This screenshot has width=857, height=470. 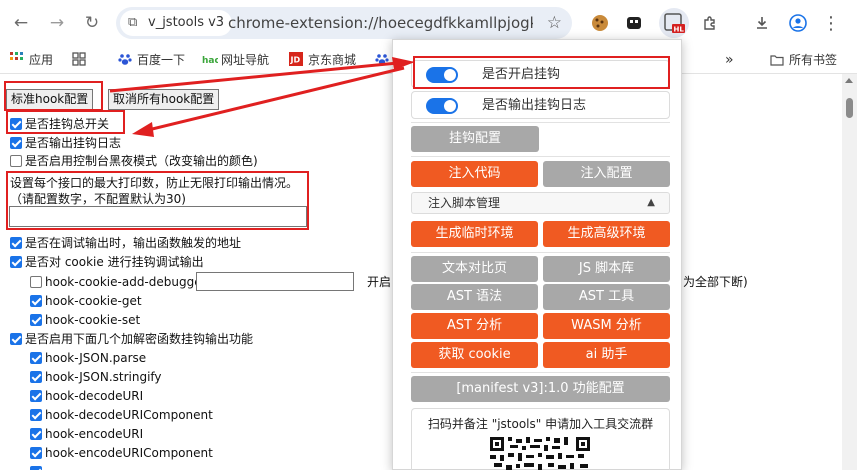 I want to click on option-cookie-get: hook-cookie-get, so click(x=86, y=301).